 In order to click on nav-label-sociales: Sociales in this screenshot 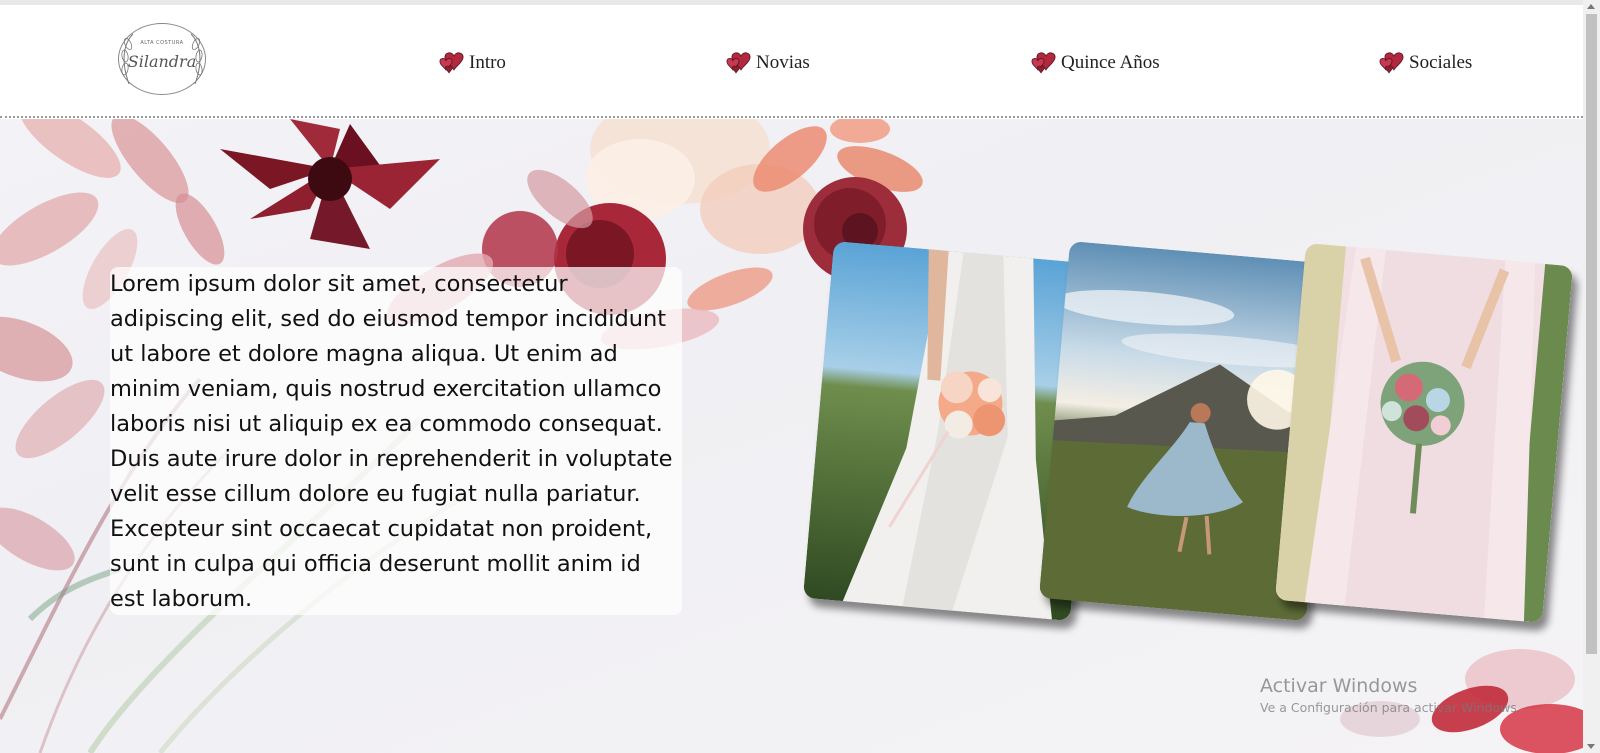, I will do `click(1441, 62)`.